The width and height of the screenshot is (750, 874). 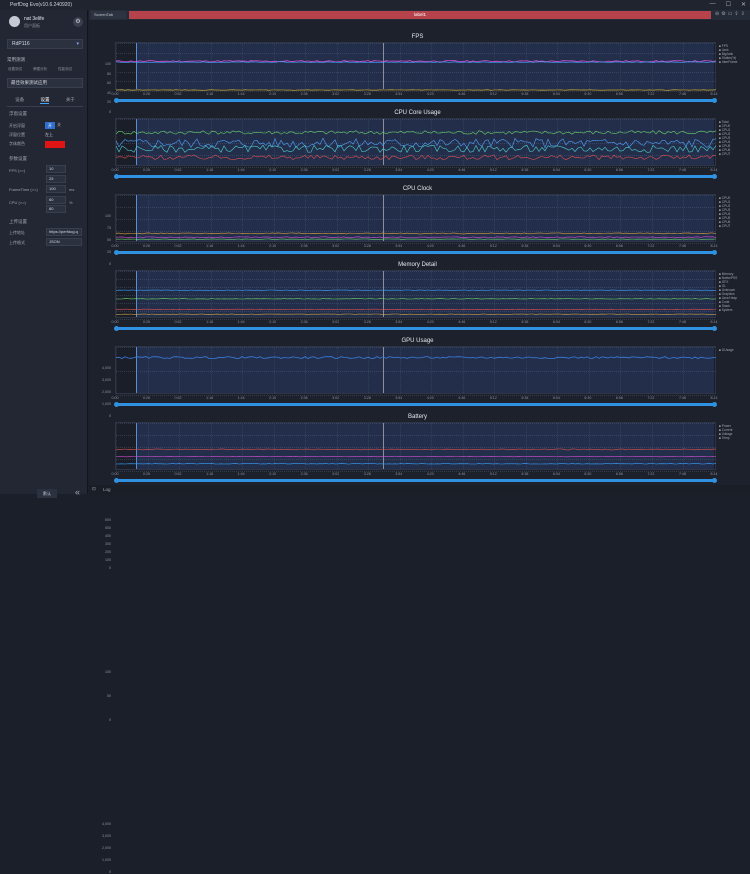 I want to click on legend-item: ■ Temp, so click(x=725, y=438).